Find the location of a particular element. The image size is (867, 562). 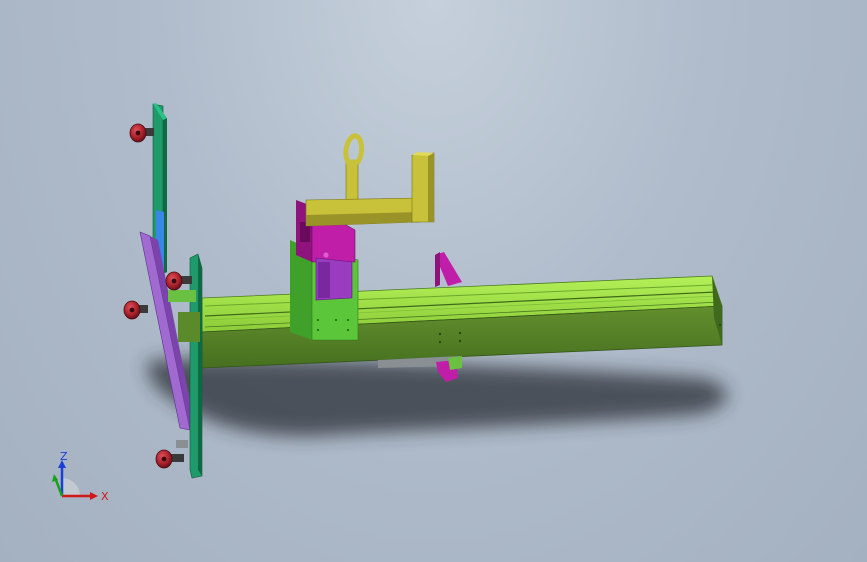

caster-wheel-top is located at coordinates (141, 133).